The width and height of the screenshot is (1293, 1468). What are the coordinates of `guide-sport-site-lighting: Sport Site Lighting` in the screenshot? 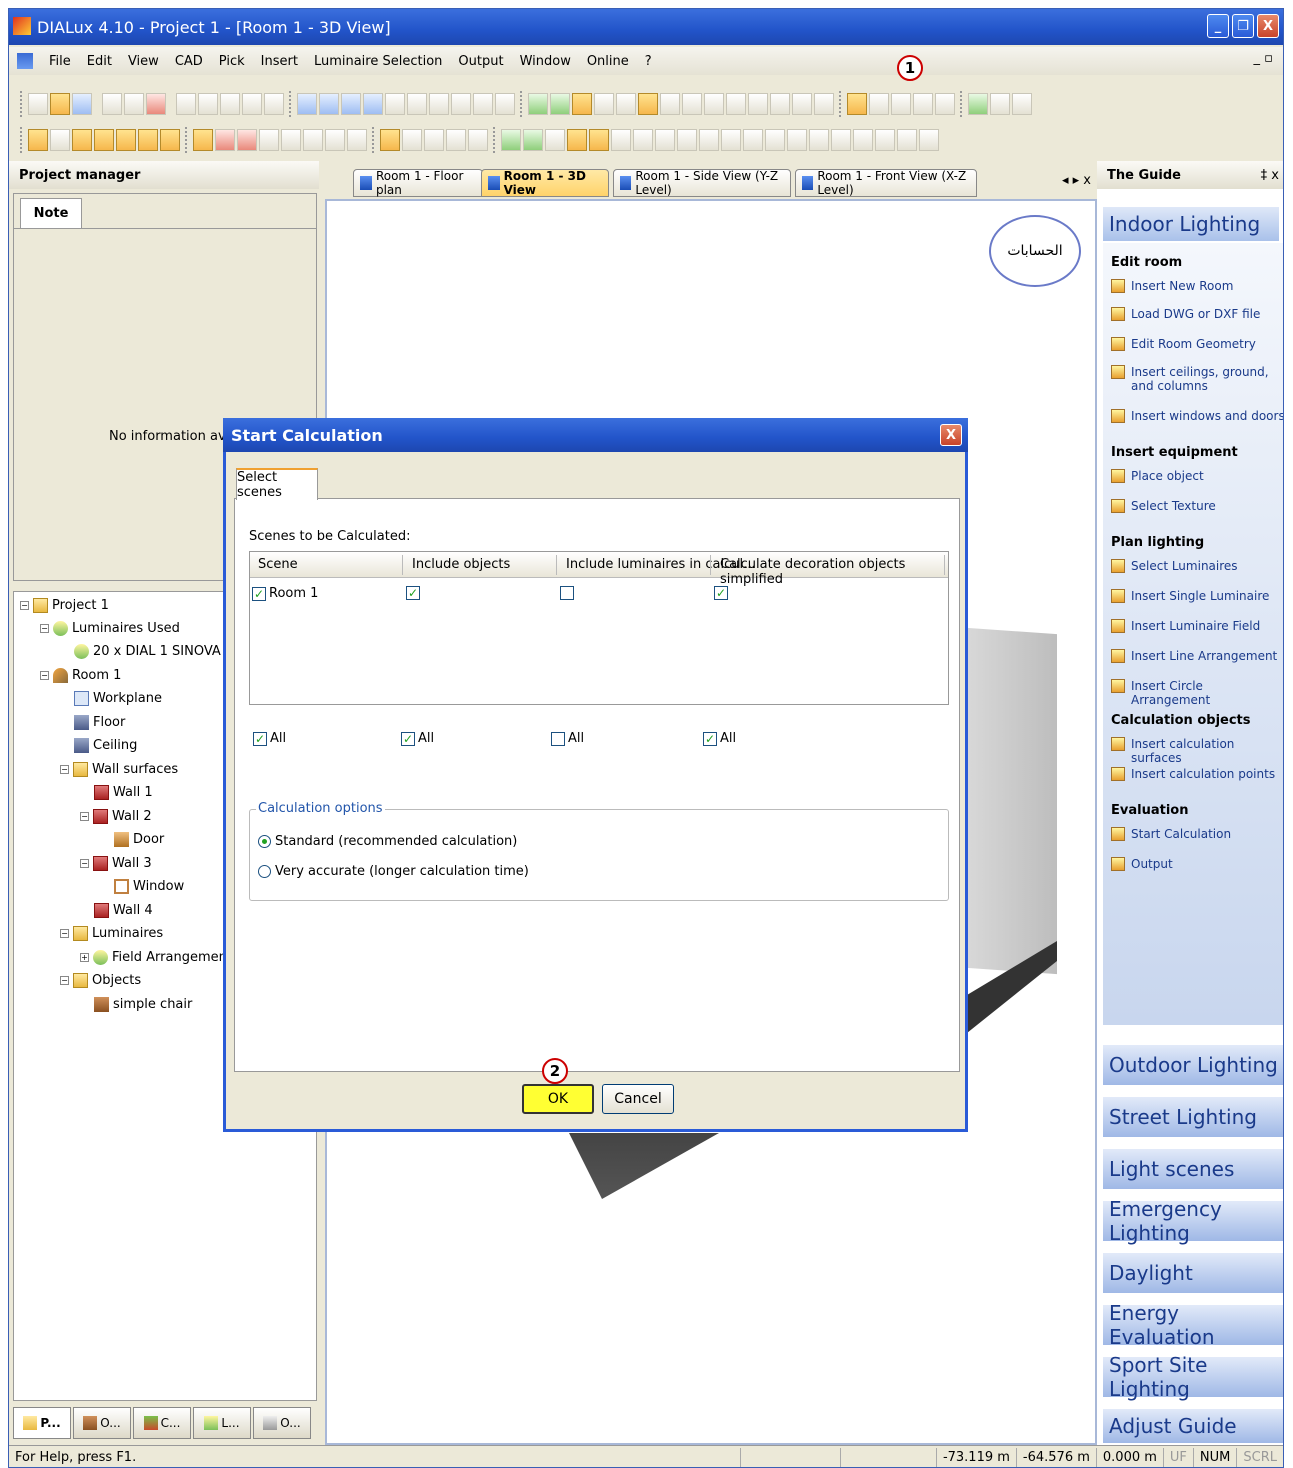 It's located at (1193, 1377).